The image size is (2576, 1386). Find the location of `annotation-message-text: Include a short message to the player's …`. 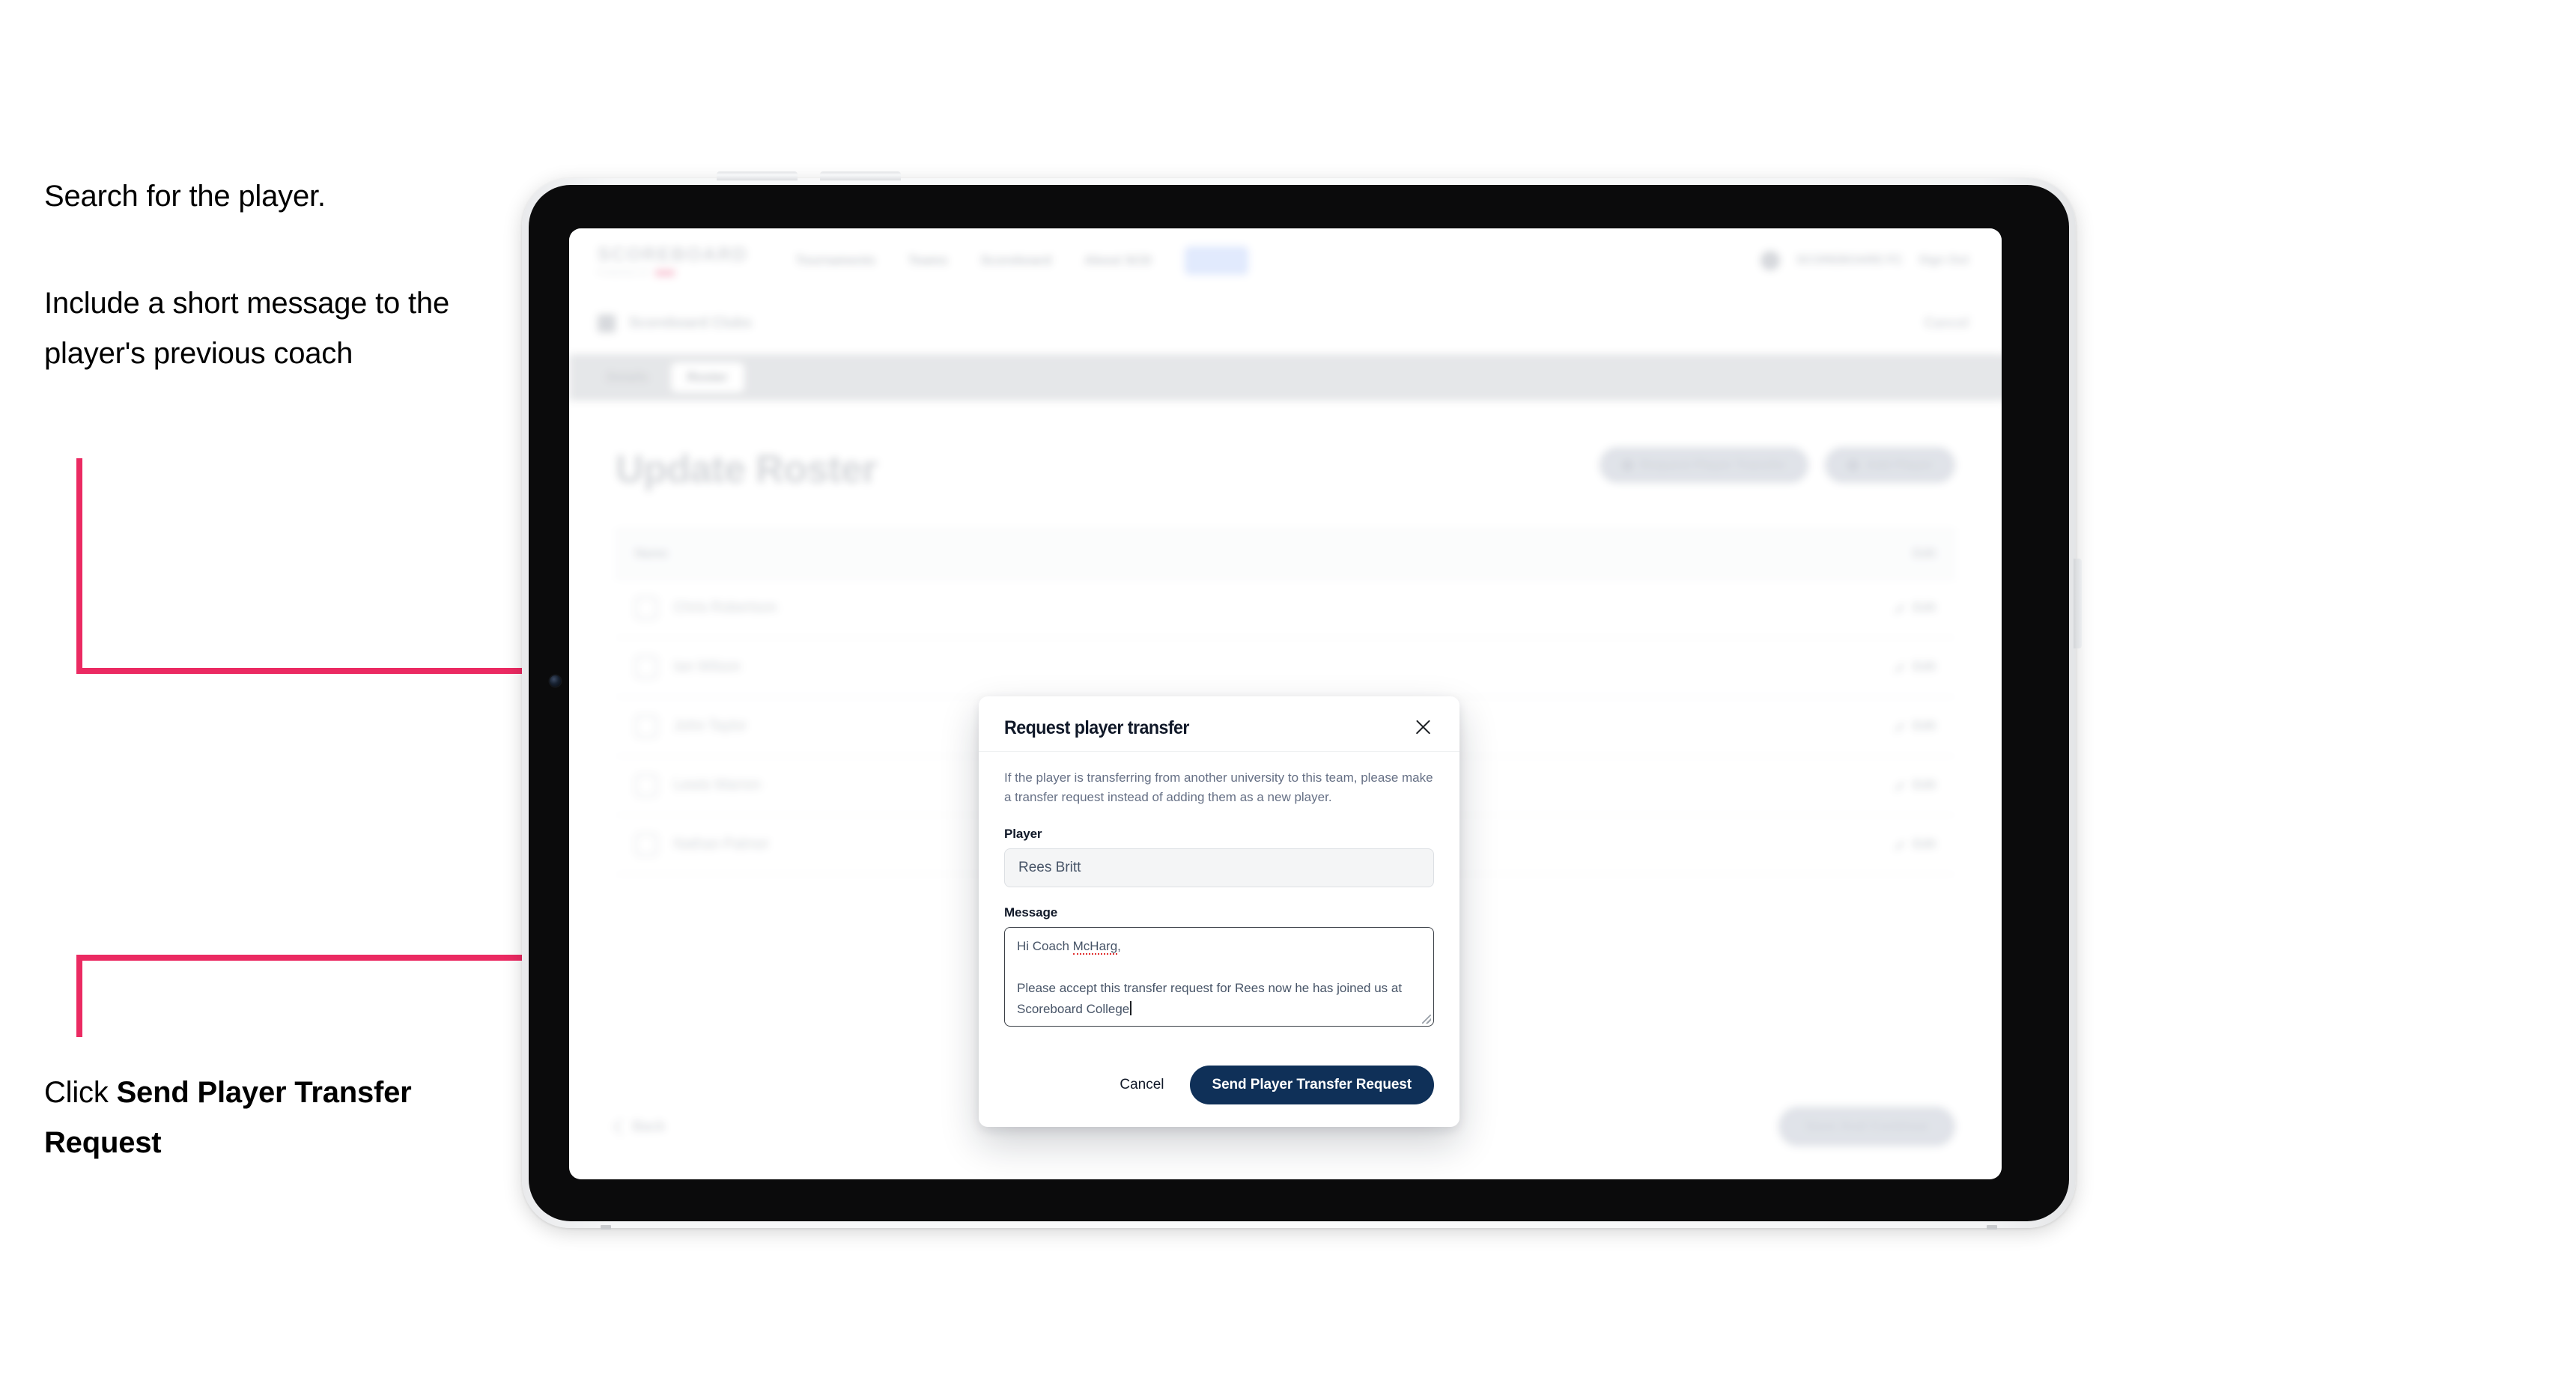

annotation-message-text: Include a short message to the player's … is located at coordinates (246, 329).